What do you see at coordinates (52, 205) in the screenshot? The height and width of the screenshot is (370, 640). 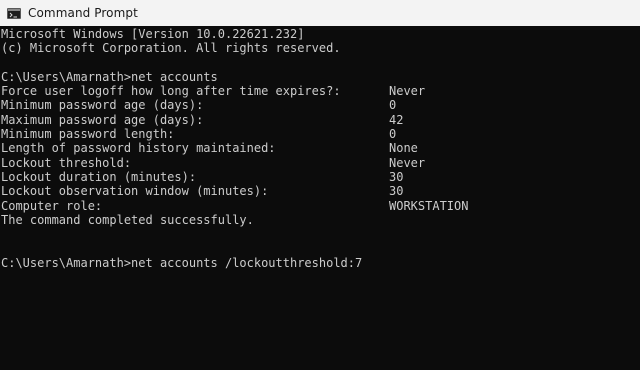 I see `setting-label: Computer role:` at bounding box center [52, 205].